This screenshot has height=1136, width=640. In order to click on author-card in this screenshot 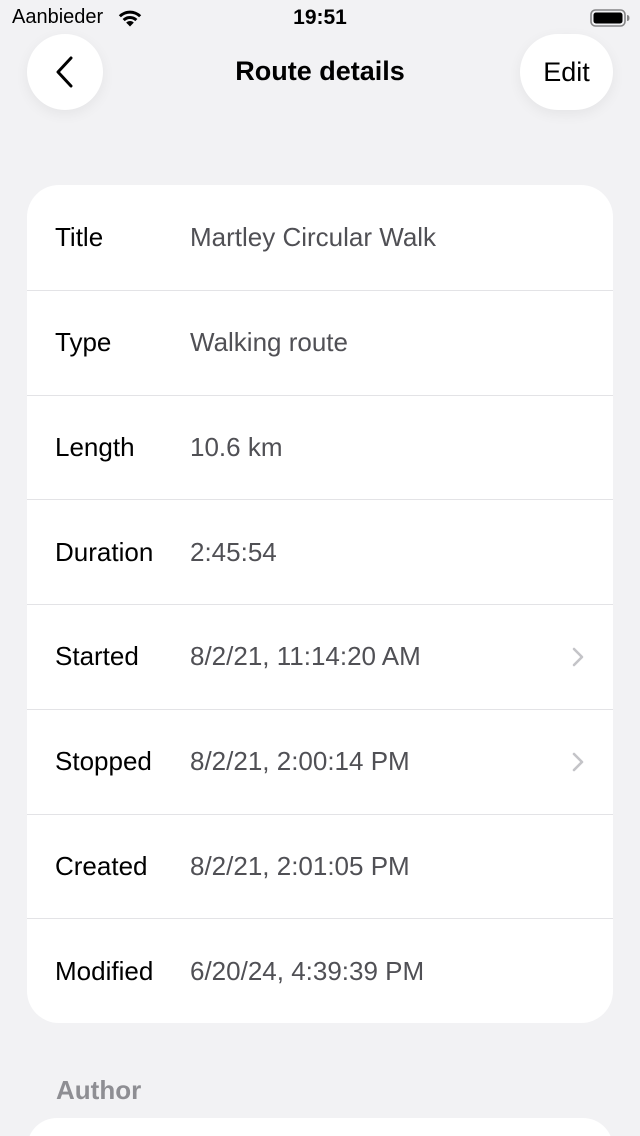, I will do `click(320, 1127)`.